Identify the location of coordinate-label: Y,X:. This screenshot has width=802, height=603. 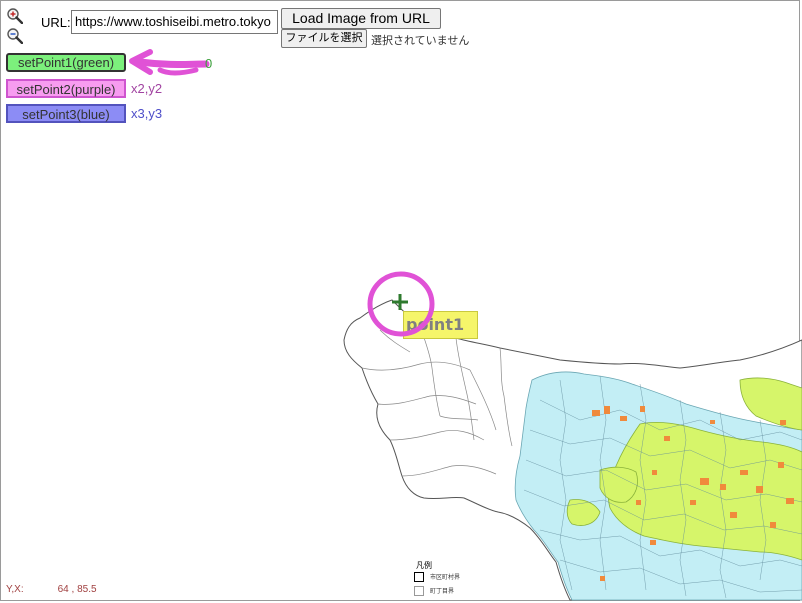
(15, 589).